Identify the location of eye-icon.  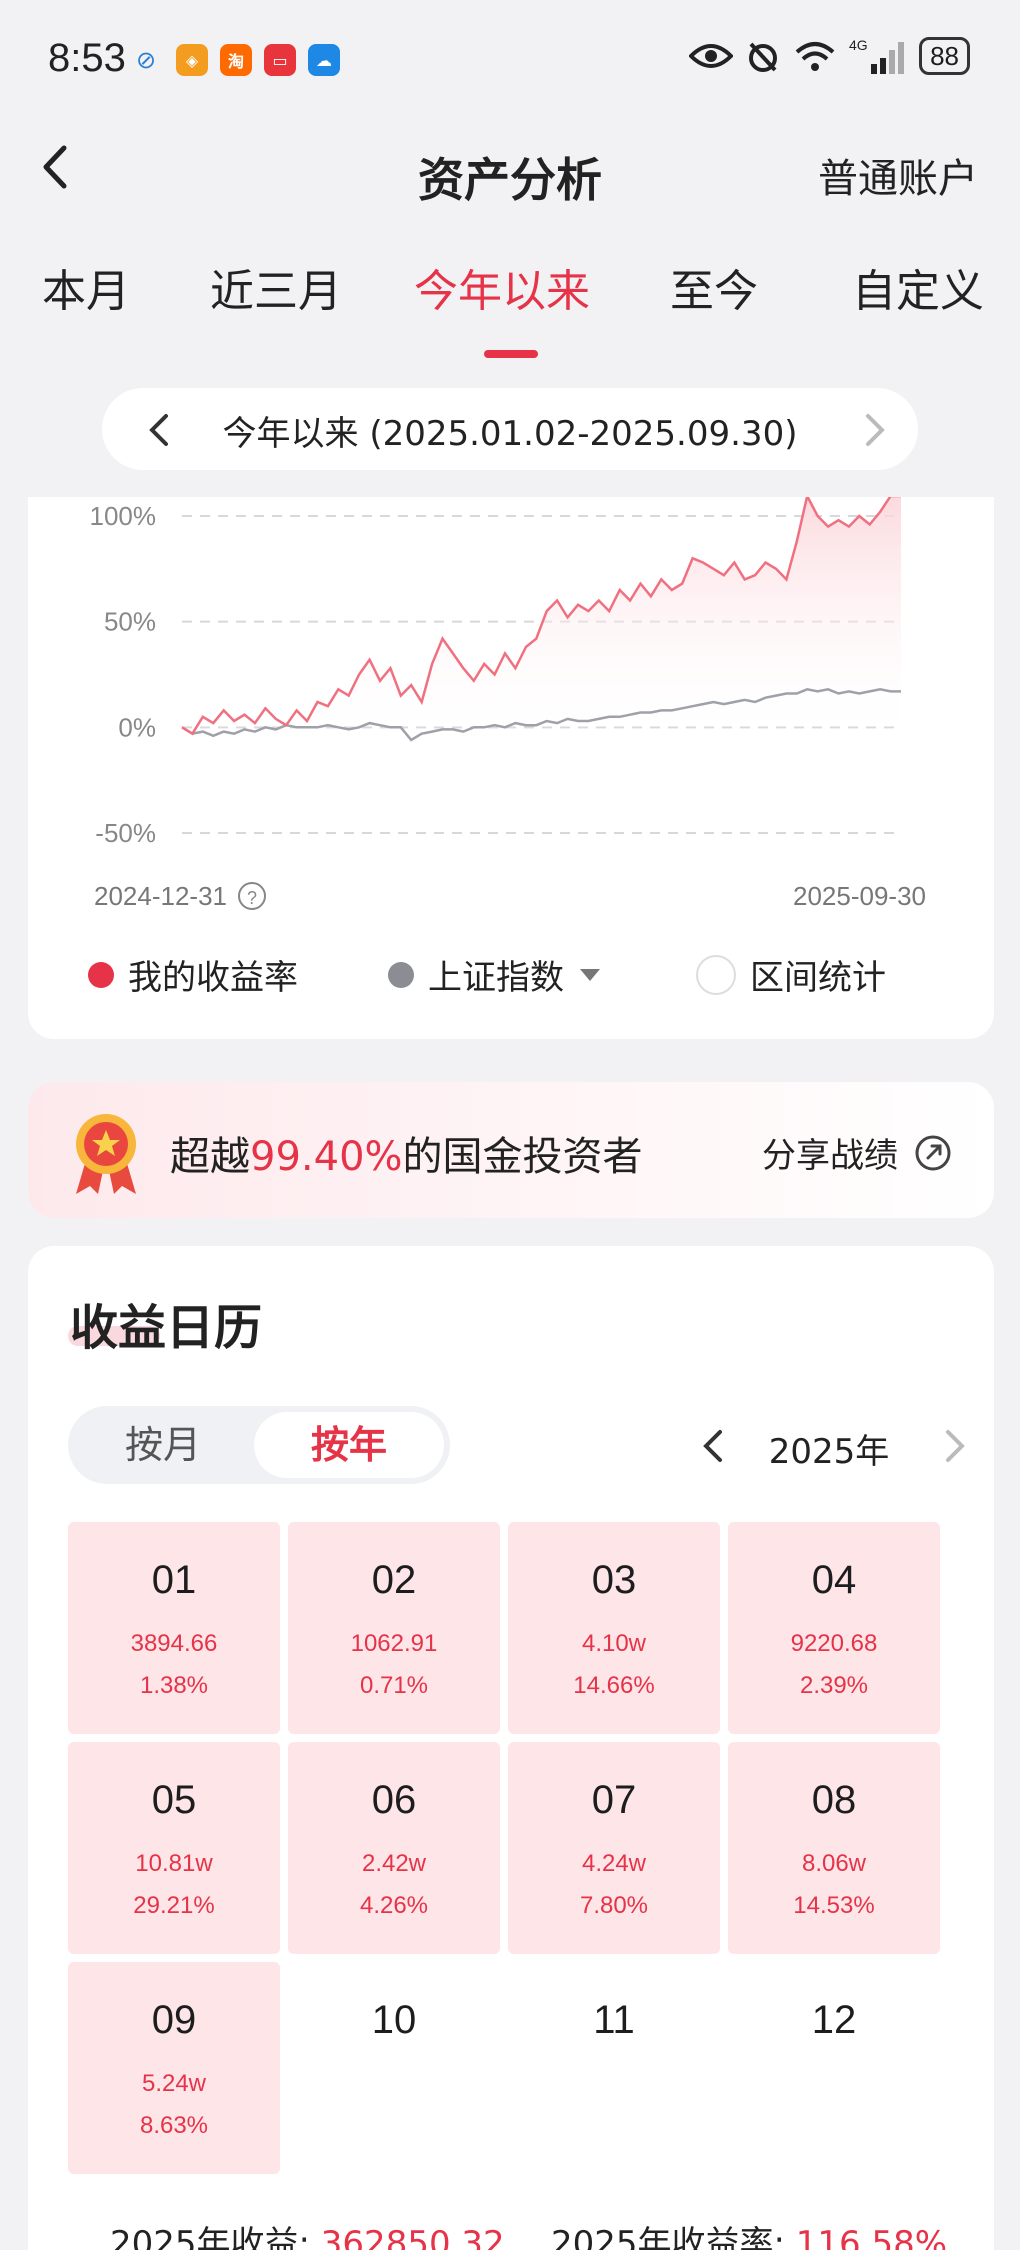
(711, 56).